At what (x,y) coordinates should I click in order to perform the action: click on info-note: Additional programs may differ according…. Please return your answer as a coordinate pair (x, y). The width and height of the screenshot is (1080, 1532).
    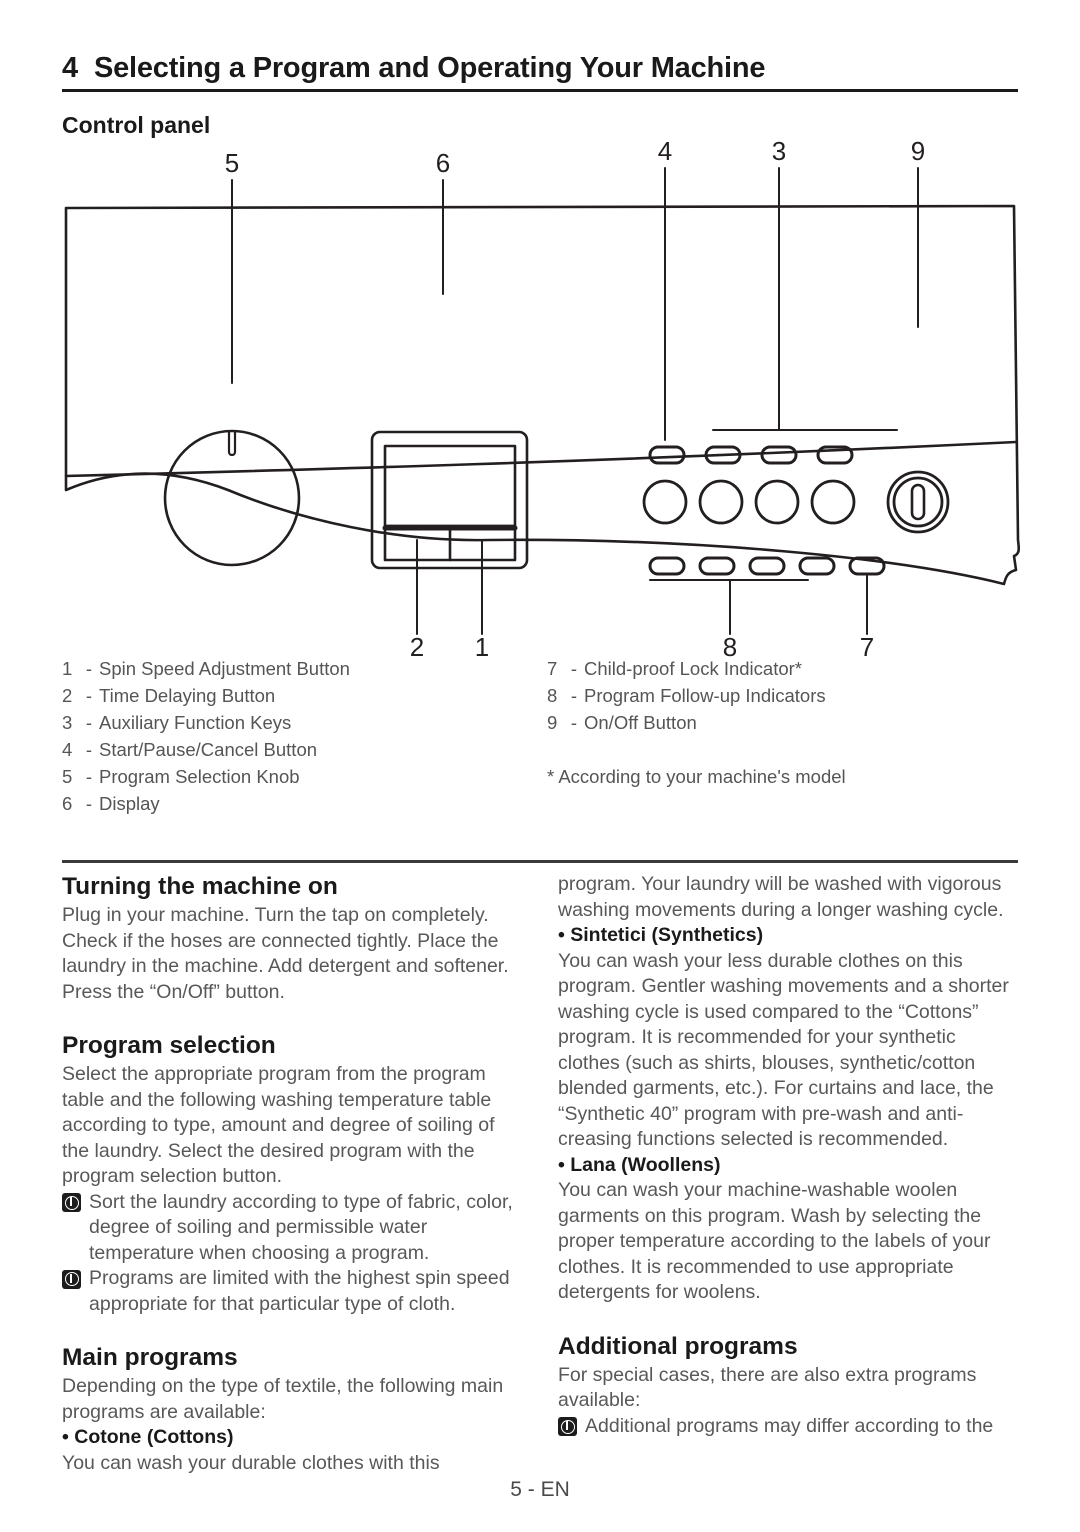
    Looking at the image, I should click on (790, 1427).